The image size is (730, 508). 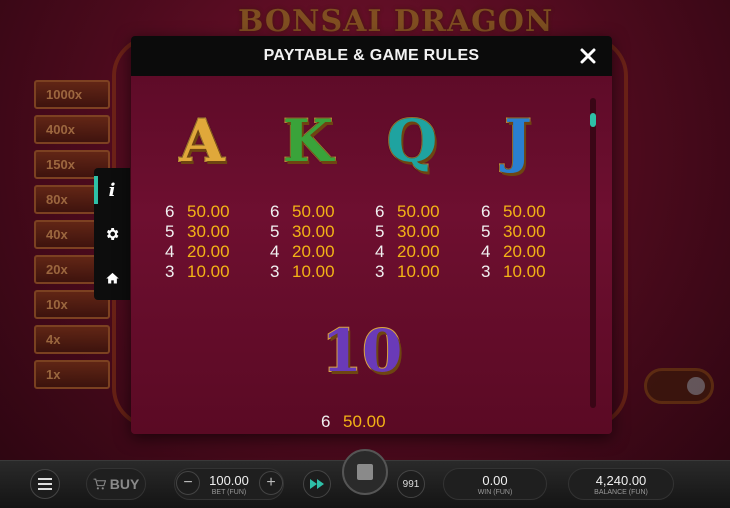 I want to click on symbol-k: K, so click(x=308, y=141).